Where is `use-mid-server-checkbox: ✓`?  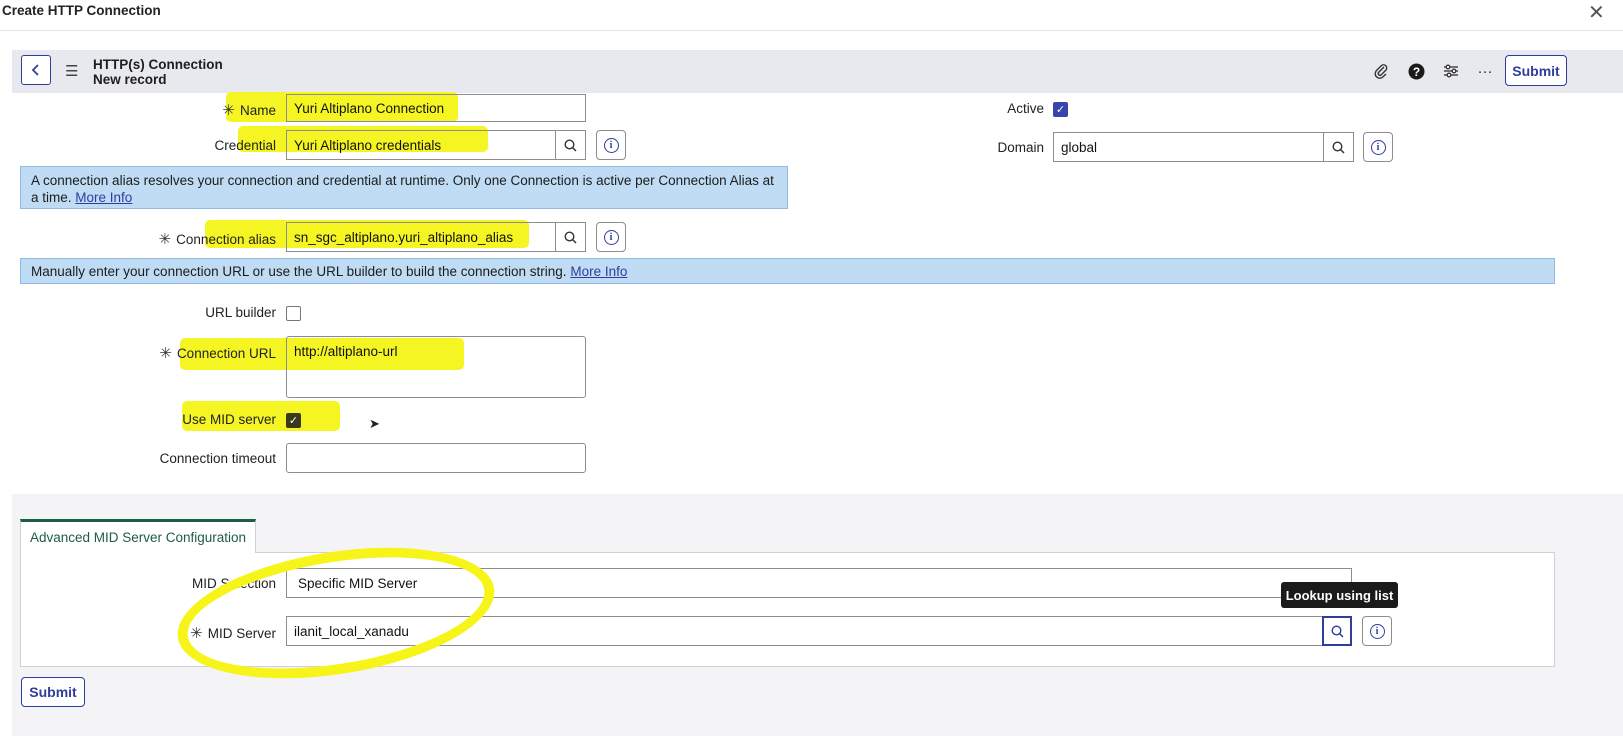 use-mid-server-checkbox: ✓ is located at coordinates (293, 420).